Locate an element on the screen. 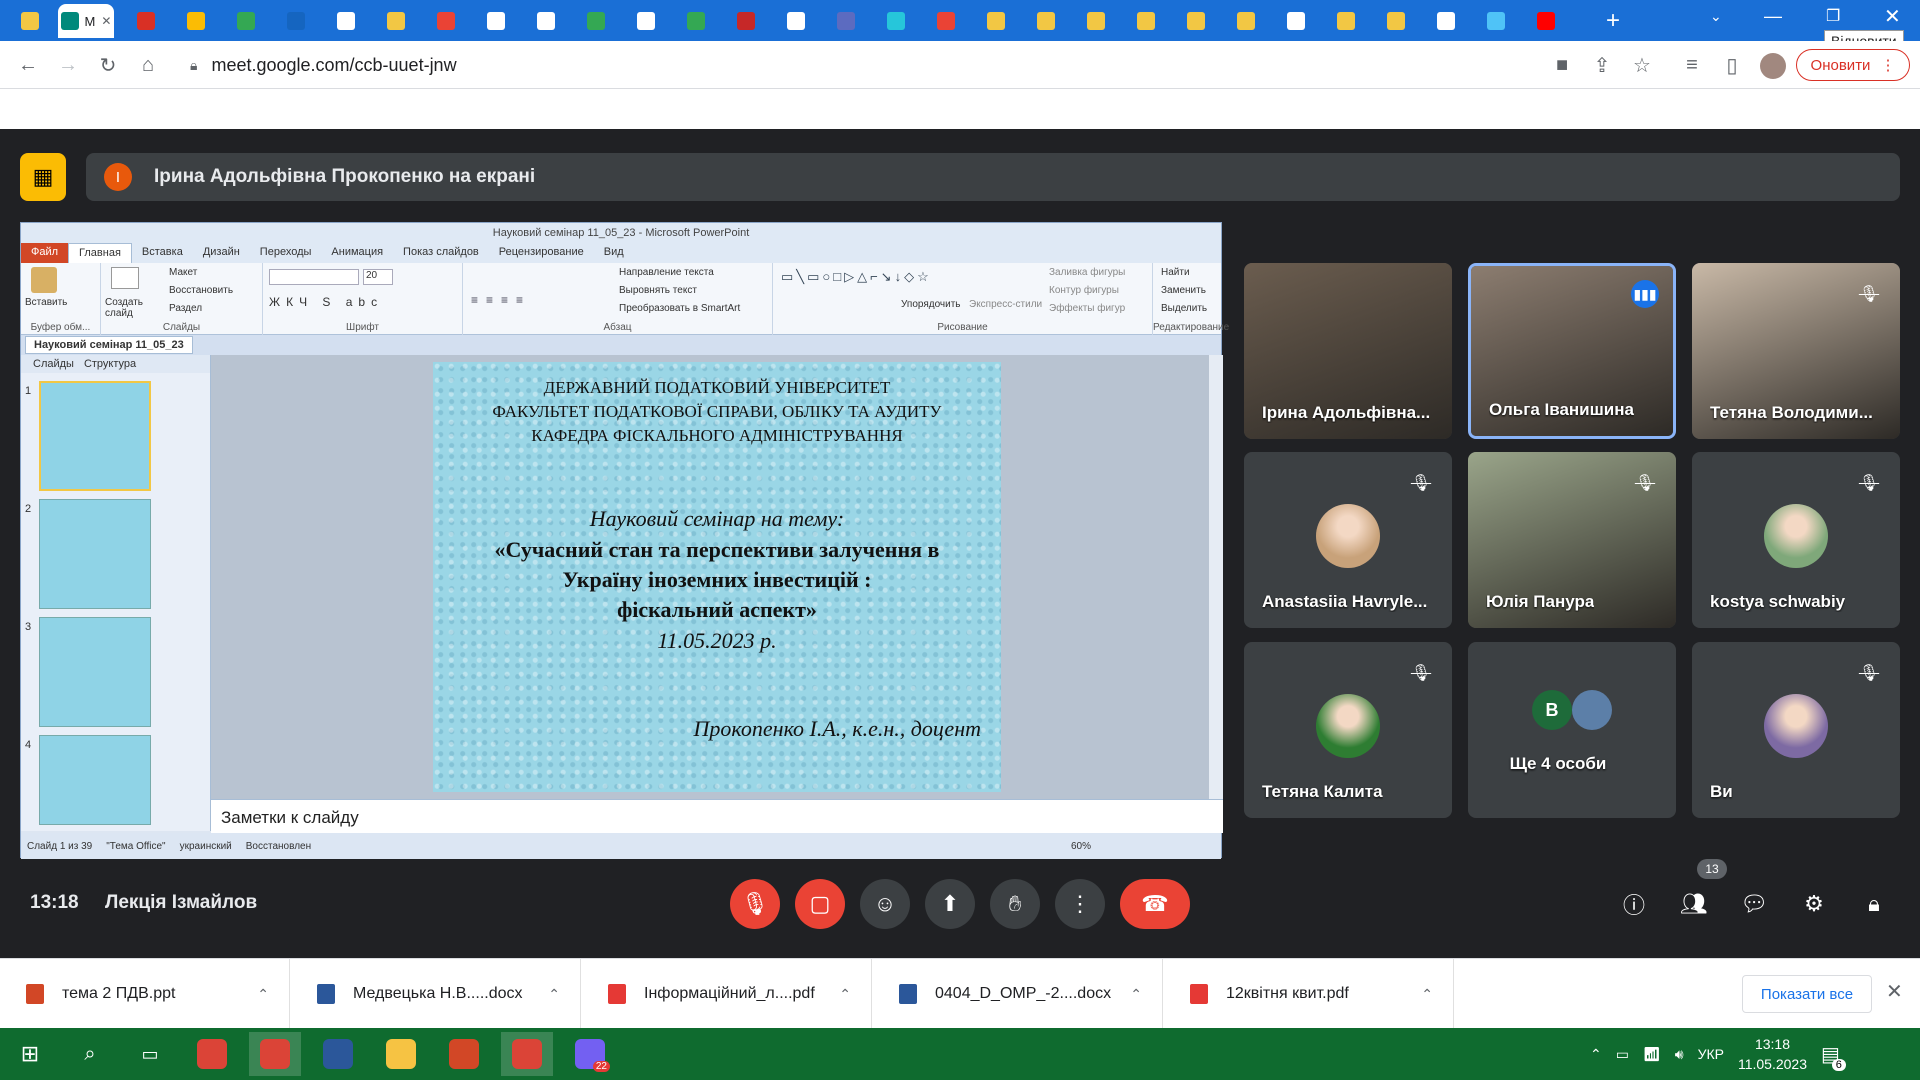  ppt-menu-tab: Главная is located at coordinates (100, 253).